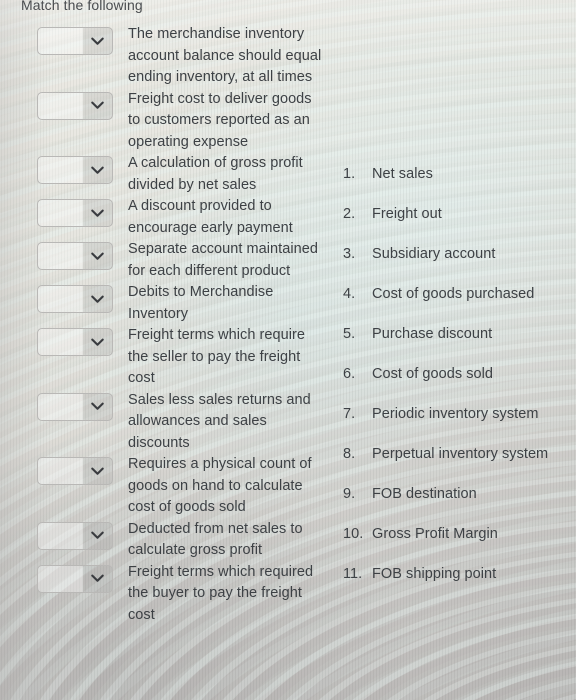 The height and width of the screenshot is (700, 576). Describe the element at coordinates (201, 303) in the screenshot. I see `match-prompt-text: Debits to Merchandise Inventory` at that location.